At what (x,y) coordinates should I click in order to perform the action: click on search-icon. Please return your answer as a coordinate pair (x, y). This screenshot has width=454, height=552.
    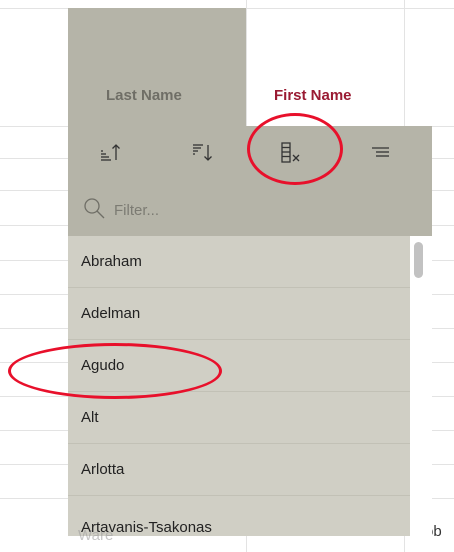
    Looking at the image, I should click on (94, 208).